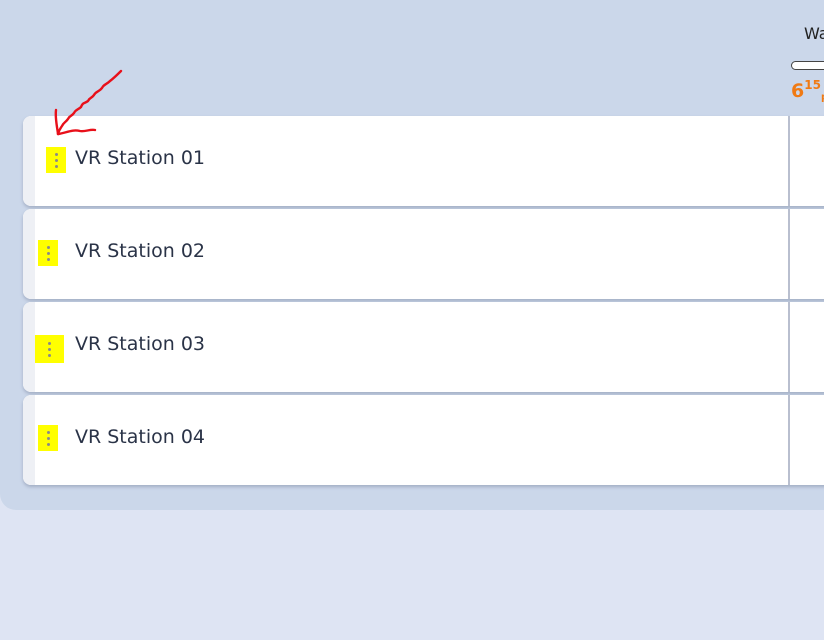 This screenshot has height=640, width=824. Describe the element at coordinates (423, 161) in the screenshot. I see `station-row: VR Station 01` at that location.